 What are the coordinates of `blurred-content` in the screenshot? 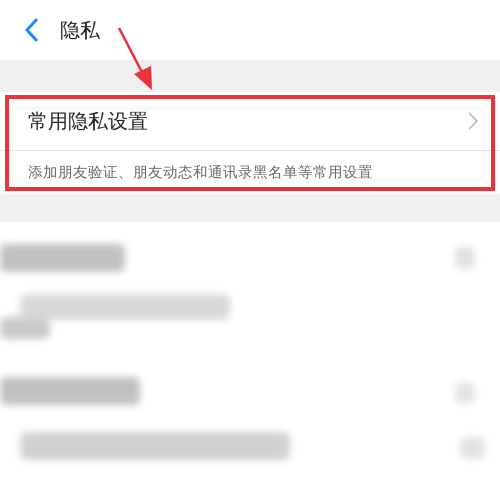 It's located at (472, 448).